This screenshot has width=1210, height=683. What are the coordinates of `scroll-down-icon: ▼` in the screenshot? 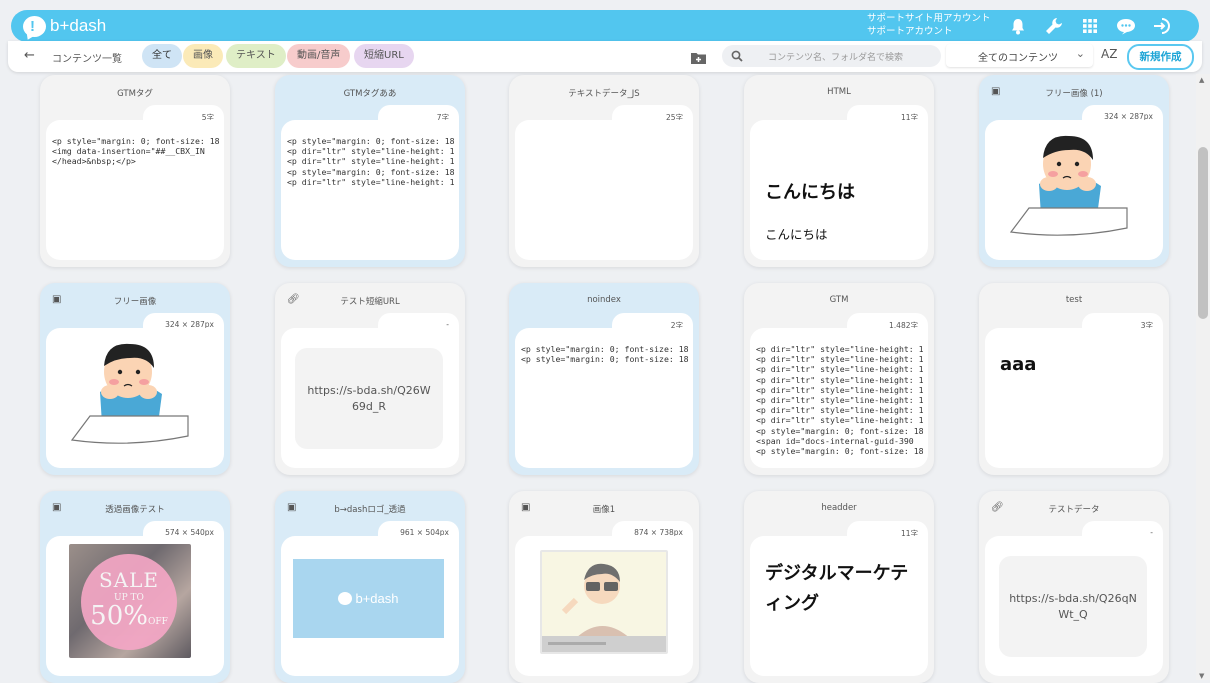 It's located at (1201, 676).